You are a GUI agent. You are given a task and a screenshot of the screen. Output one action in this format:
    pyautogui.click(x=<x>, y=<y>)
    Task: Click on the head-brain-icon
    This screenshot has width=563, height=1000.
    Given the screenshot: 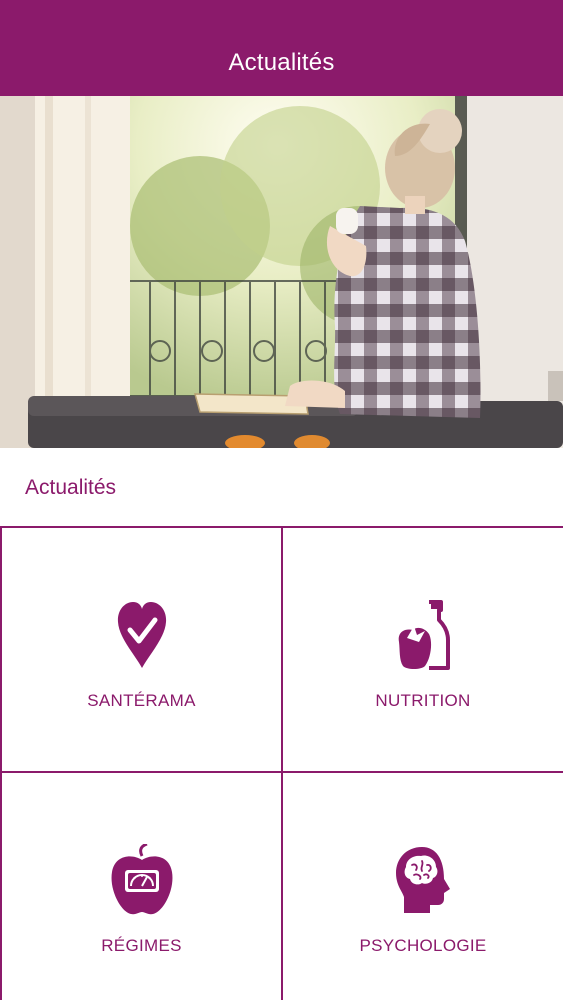 What is the action you would take?
    pyautogui.click(x=423, y=880)
    